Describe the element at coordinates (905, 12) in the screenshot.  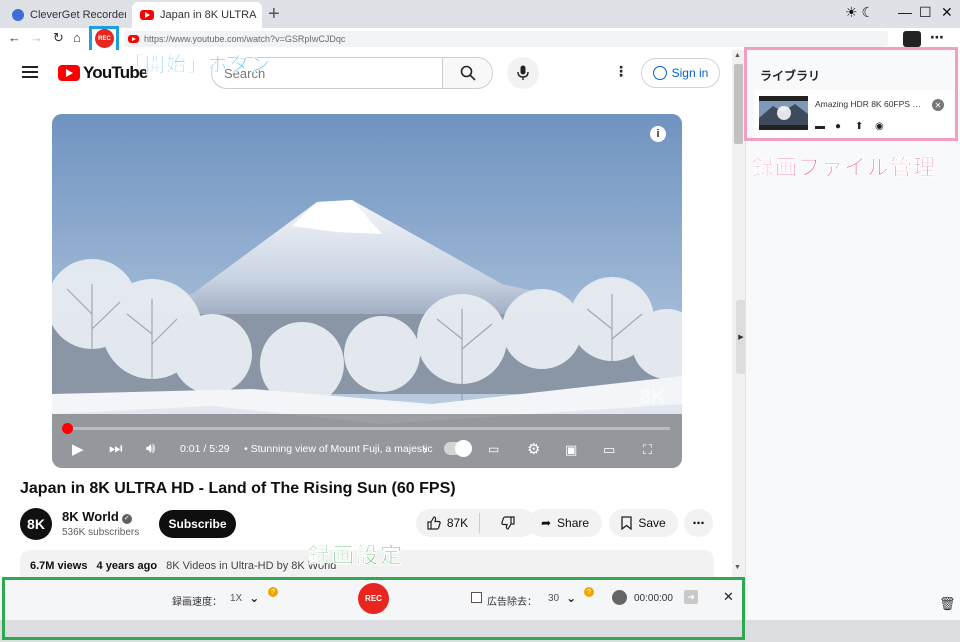
I see `minimize-button: —` at that location.